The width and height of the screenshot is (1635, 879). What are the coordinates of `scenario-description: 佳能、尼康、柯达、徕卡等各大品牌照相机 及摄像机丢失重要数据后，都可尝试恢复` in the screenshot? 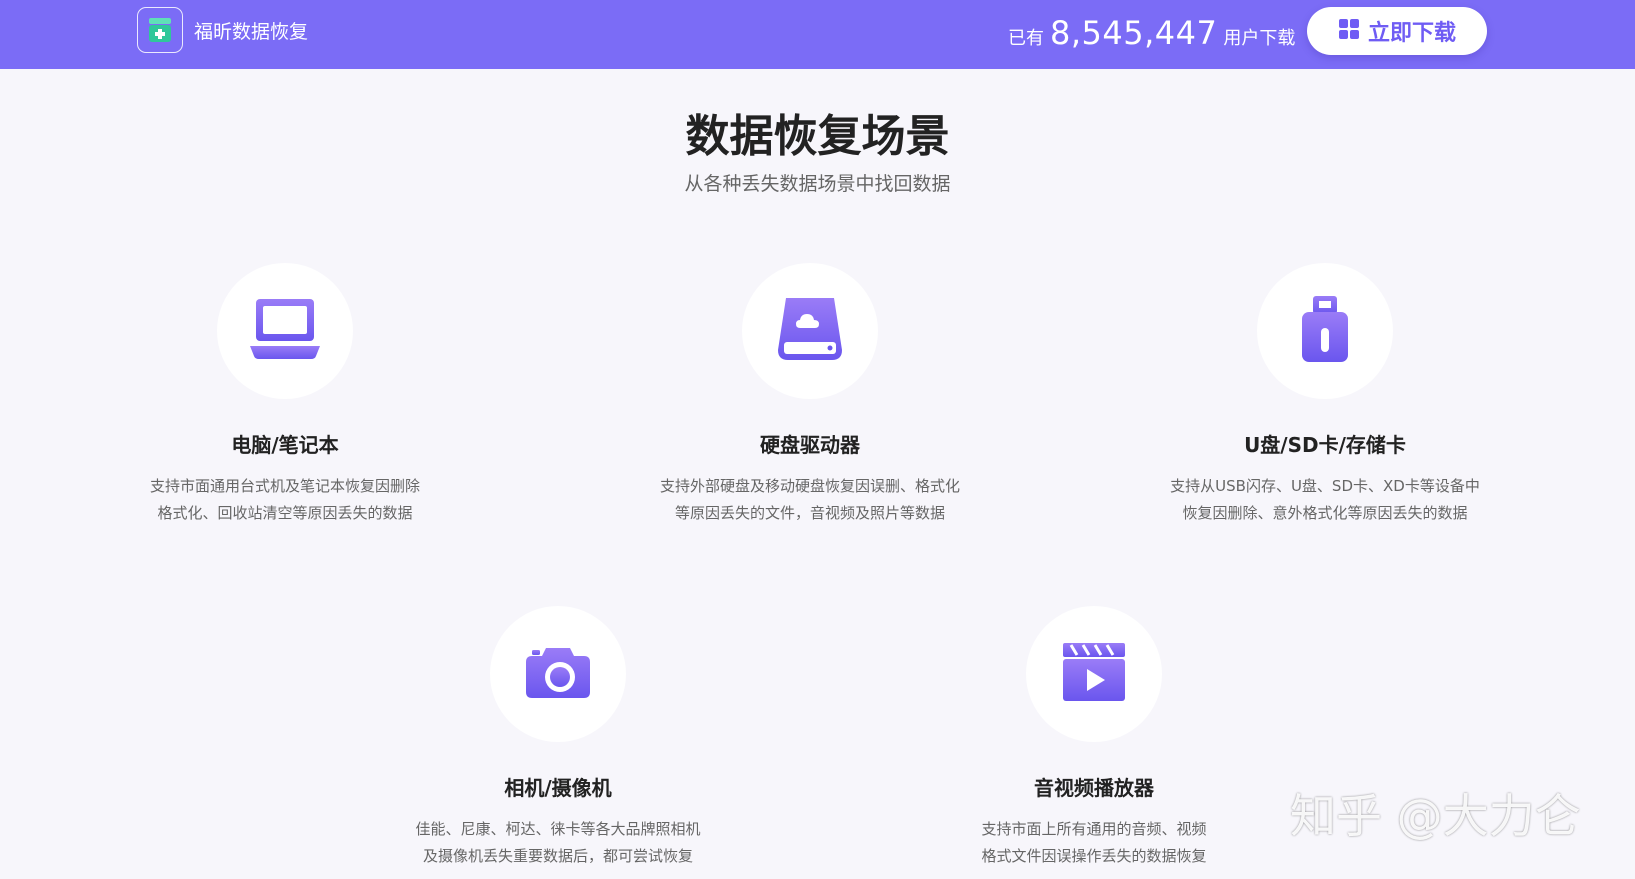 It's located at (558, 843).